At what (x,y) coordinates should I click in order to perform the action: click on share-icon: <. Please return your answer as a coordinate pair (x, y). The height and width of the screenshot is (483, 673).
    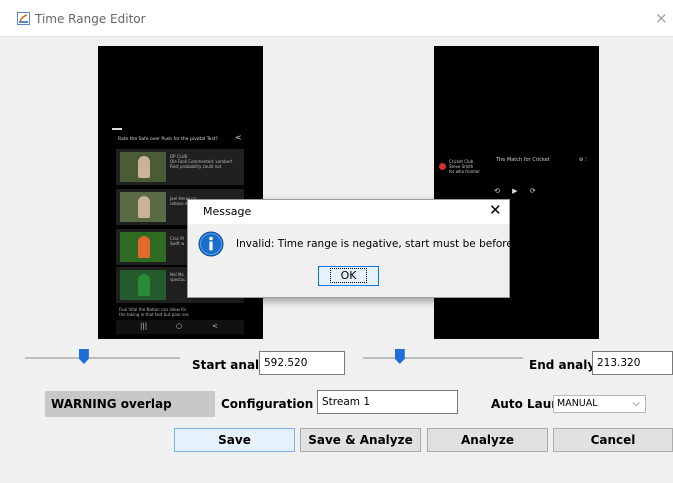
    Looking at the image, I should click on (238, 137).